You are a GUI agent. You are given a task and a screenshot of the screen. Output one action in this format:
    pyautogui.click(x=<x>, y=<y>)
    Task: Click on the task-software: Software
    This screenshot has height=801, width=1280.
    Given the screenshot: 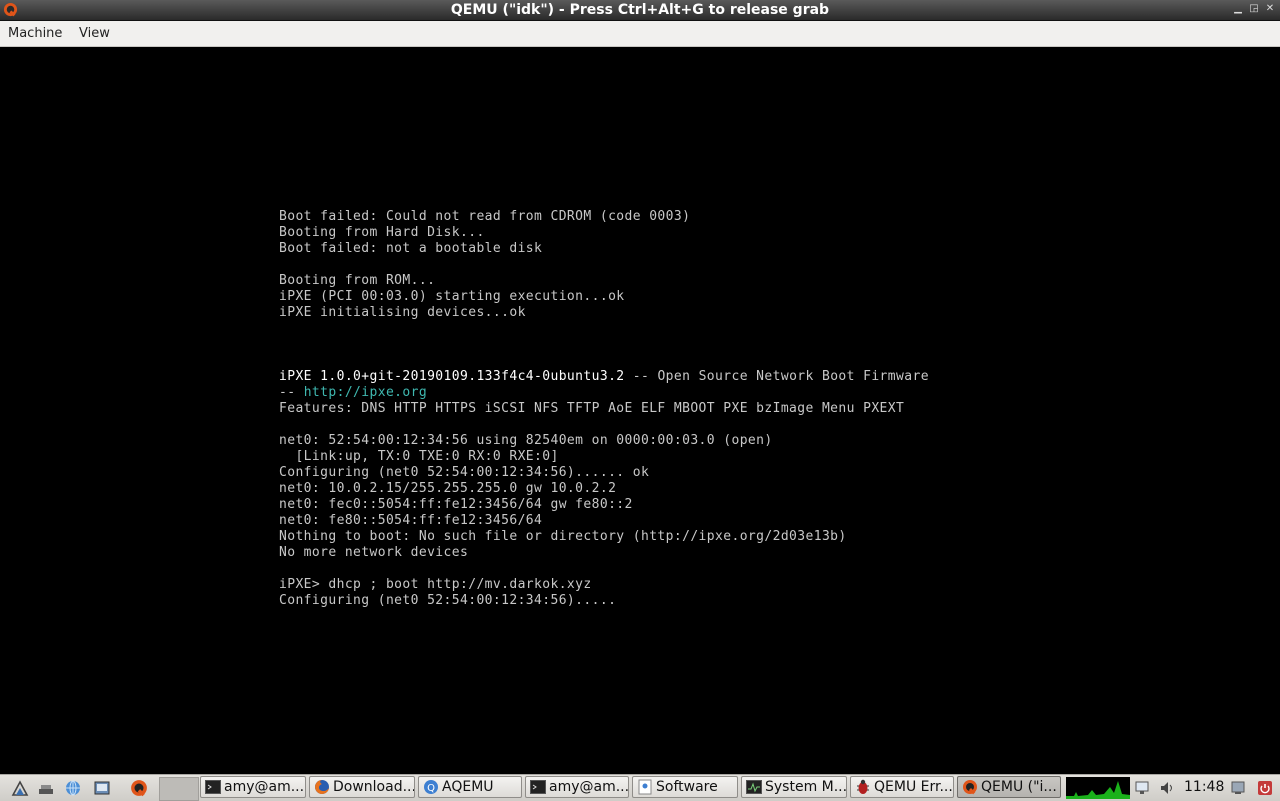 What is the action you would take?
    pyautogui.click(x=685, y=787)
    